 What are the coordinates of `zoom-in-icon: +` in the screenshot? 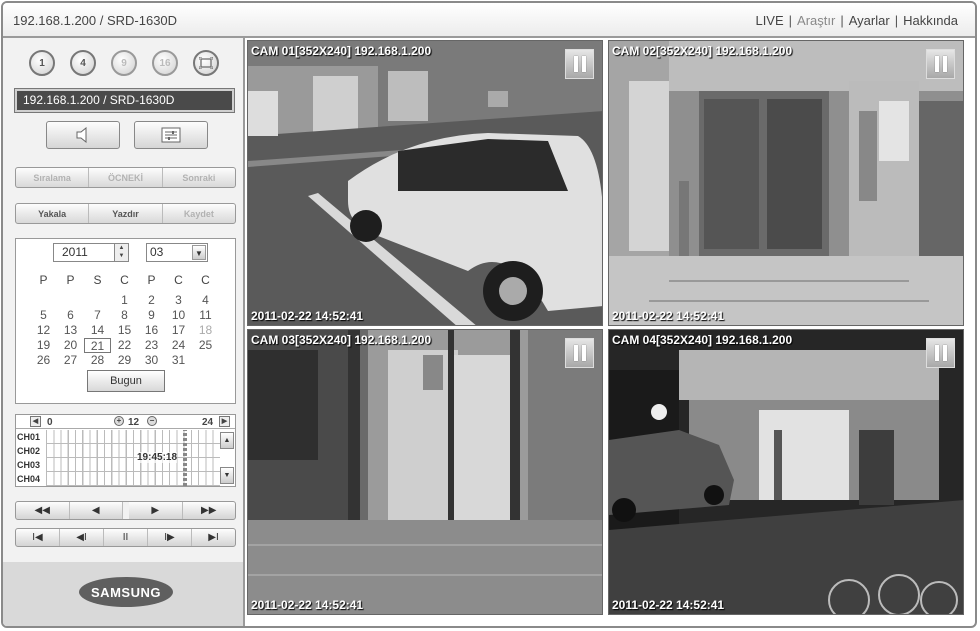 It's located at (119, 421).